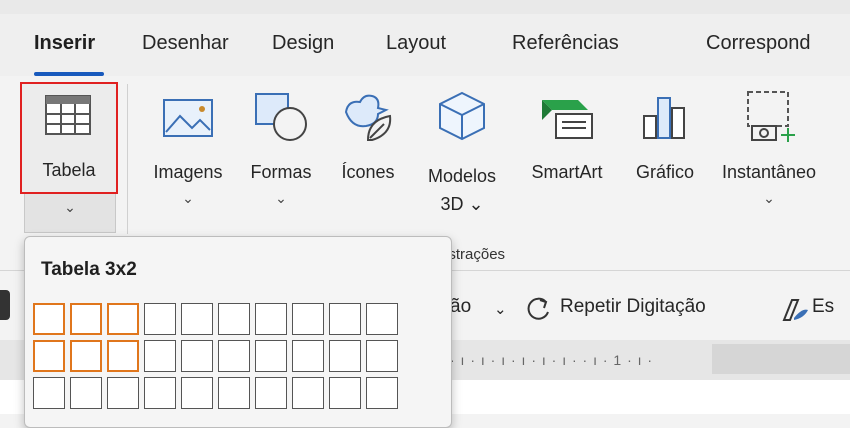 The image size is (850, 428). What do you see at coordinates (368, 117) in the screenshot?
I see `bird-leaf-icon` at bounding box center [368, 117].